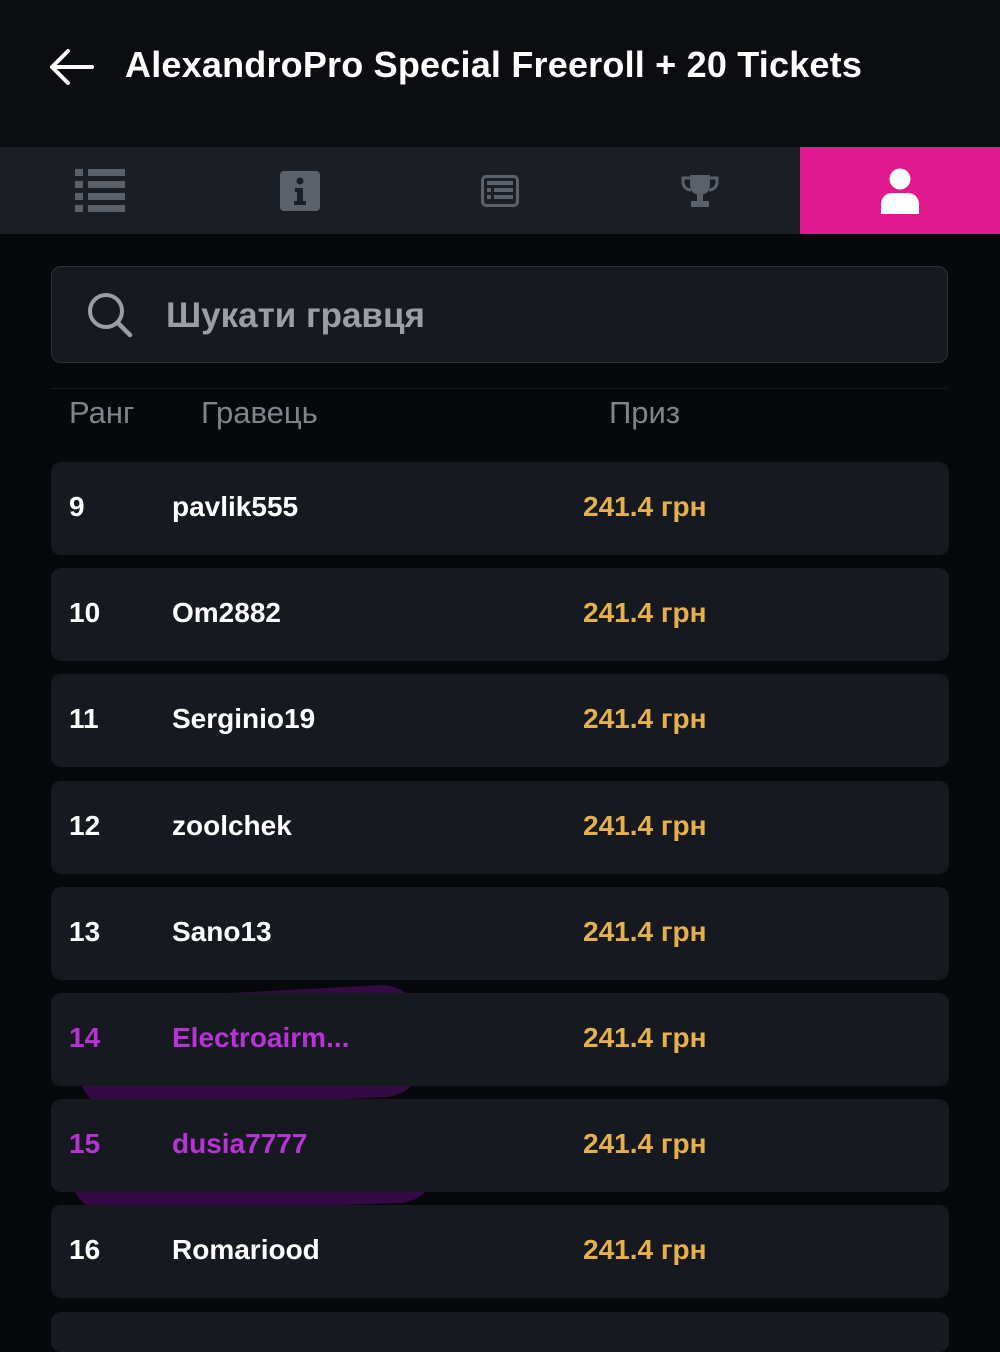 The height and width of the screenshot is (1352, 1000). What do you see at coordinates (85, 931) in the screenshot?
I see `rank-cell: 13` at bounding box center [85, 931].